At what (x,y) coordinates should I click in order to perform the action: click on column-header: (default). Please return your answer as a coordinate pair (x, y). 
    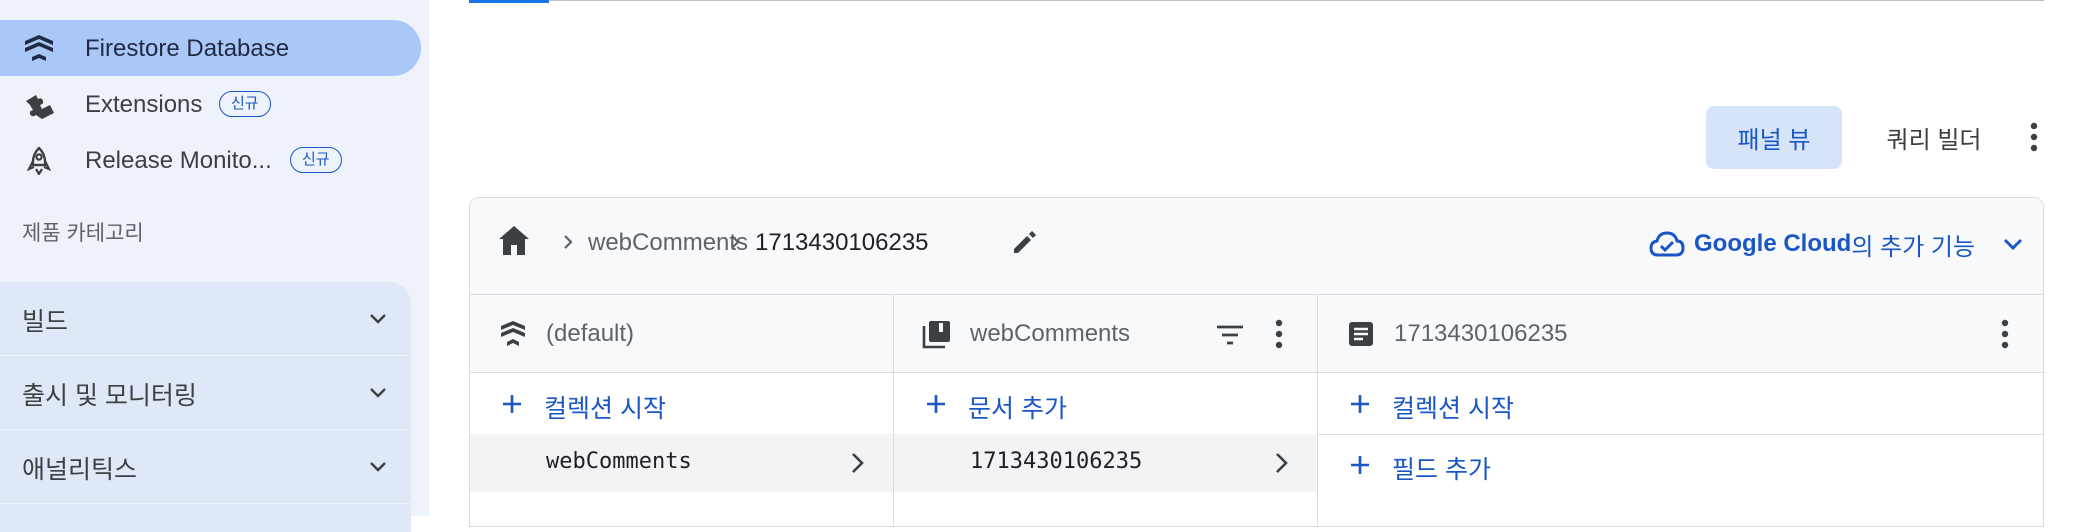
    Looking at the image, I should click on (681, 334).